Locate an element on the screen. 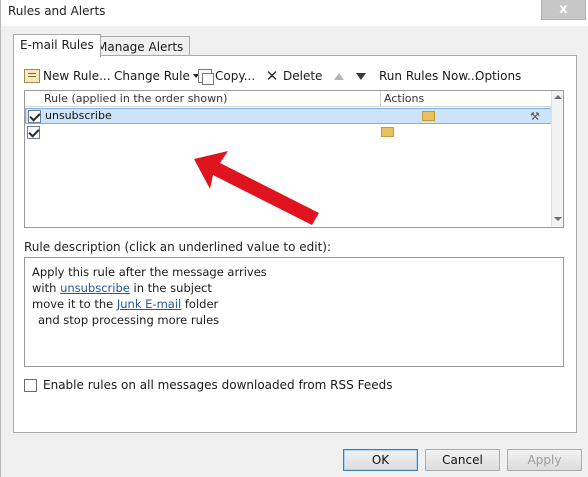  rules-toolbar: New Rule... Change Rule Copy... ✕ Delete is located at coordinates (294, 76).